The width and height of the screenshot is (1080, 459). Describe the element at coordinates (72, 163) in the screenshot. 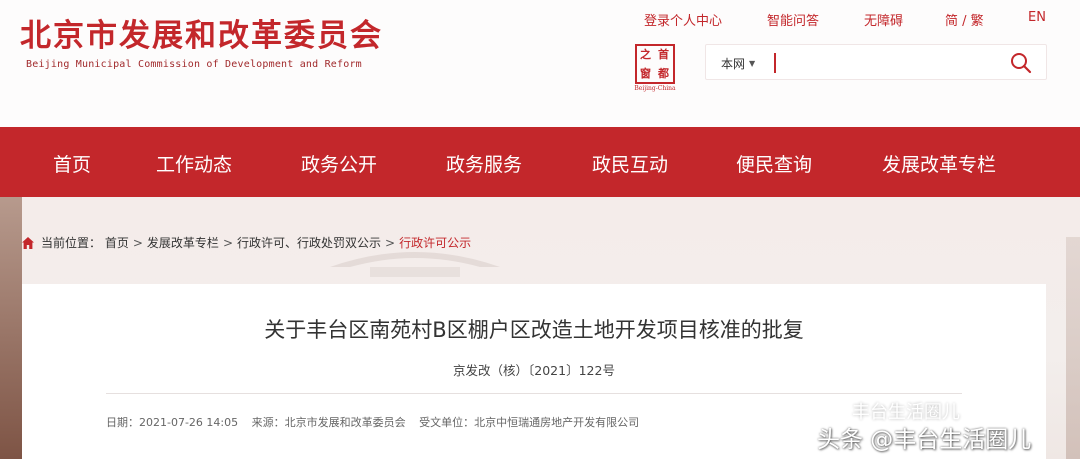

I see `nav-item-home: 首页` at that location.